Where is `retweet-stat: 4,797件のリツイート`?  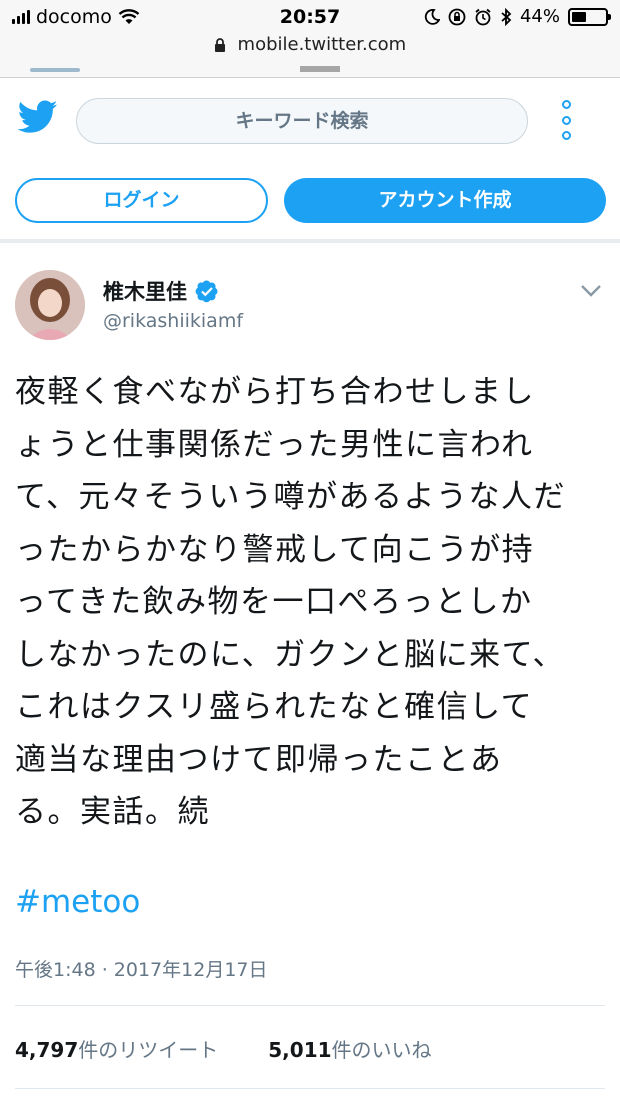 retweet-stat: 4,797件のリツイート is located at coordinates (116, 1048).